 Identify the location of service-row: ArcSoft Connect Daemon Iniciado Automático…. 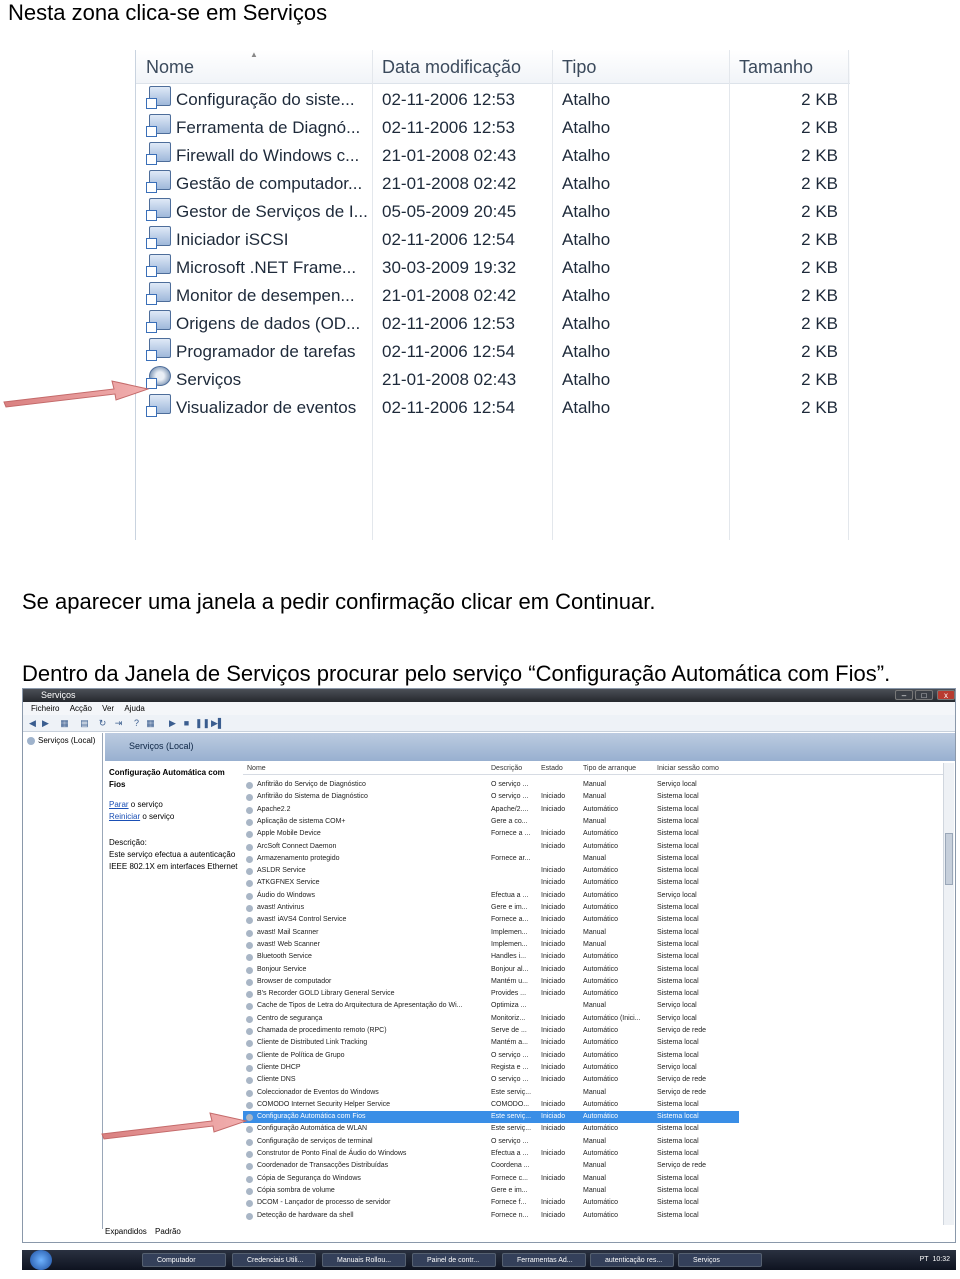
(491, 847).